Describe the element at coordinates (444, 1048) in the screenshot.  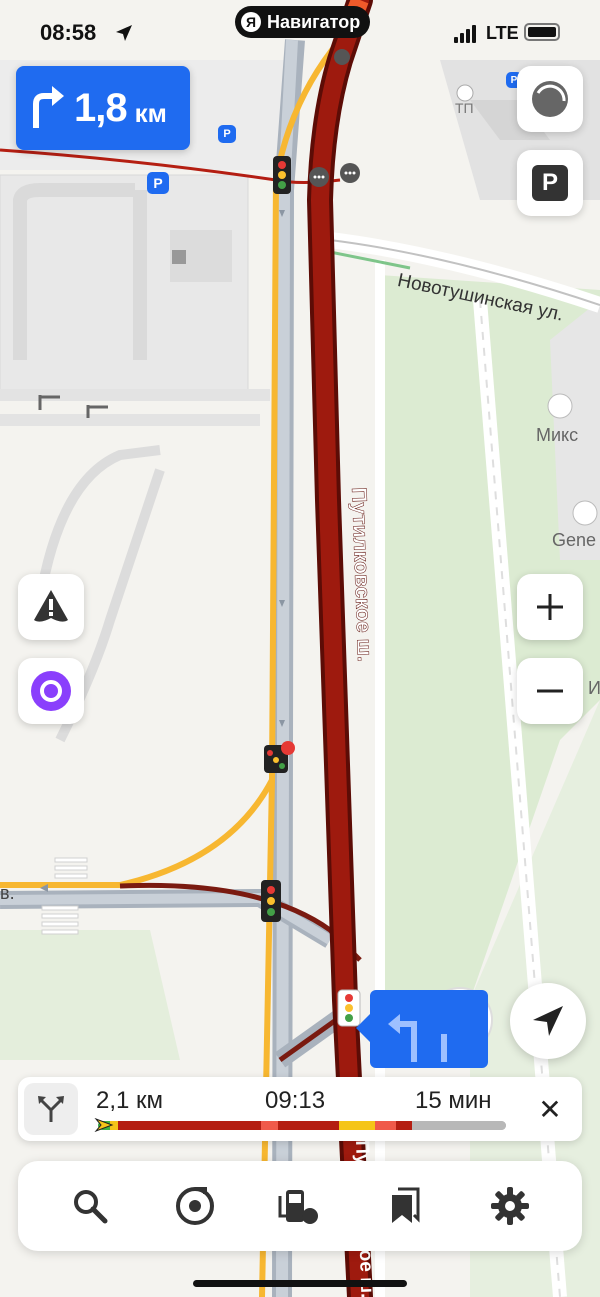
I see `lane-straight-icon` at that location.